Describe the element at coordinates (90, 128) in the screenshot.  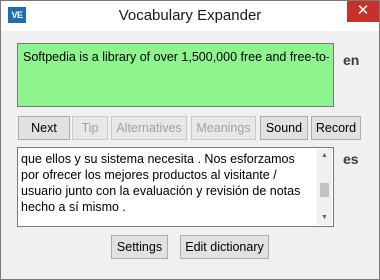
I see `tip-button: Tip` at that location.